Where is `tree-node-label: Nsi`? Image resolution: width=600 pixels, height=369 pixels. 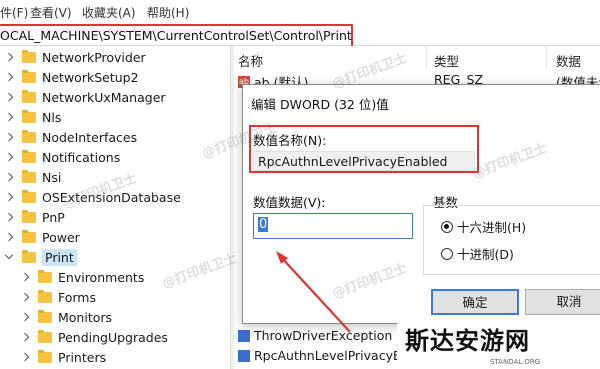 tree-node-label: Nsi is located at coordinates (52, 177).